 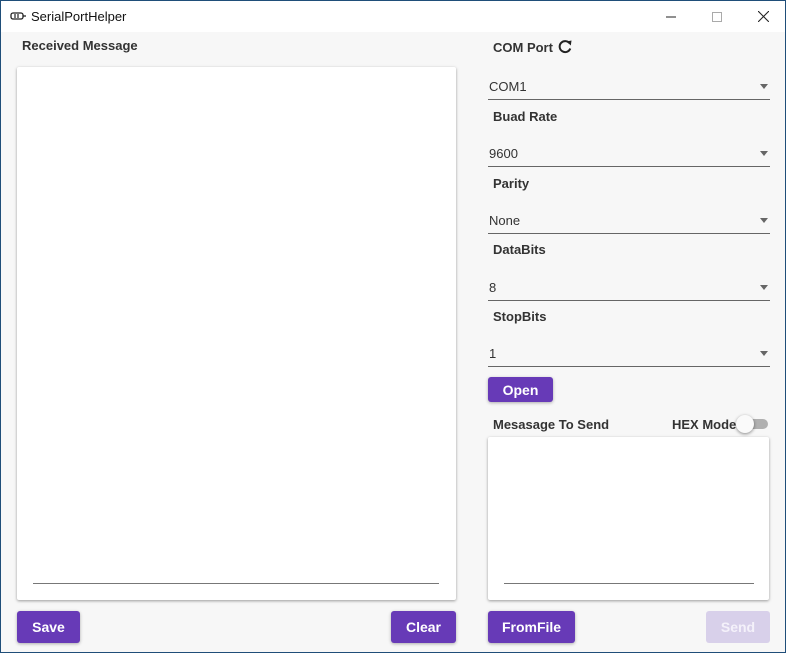 I want to click on hex-mode-label: HEX Mode, so click(x=704, y=424).